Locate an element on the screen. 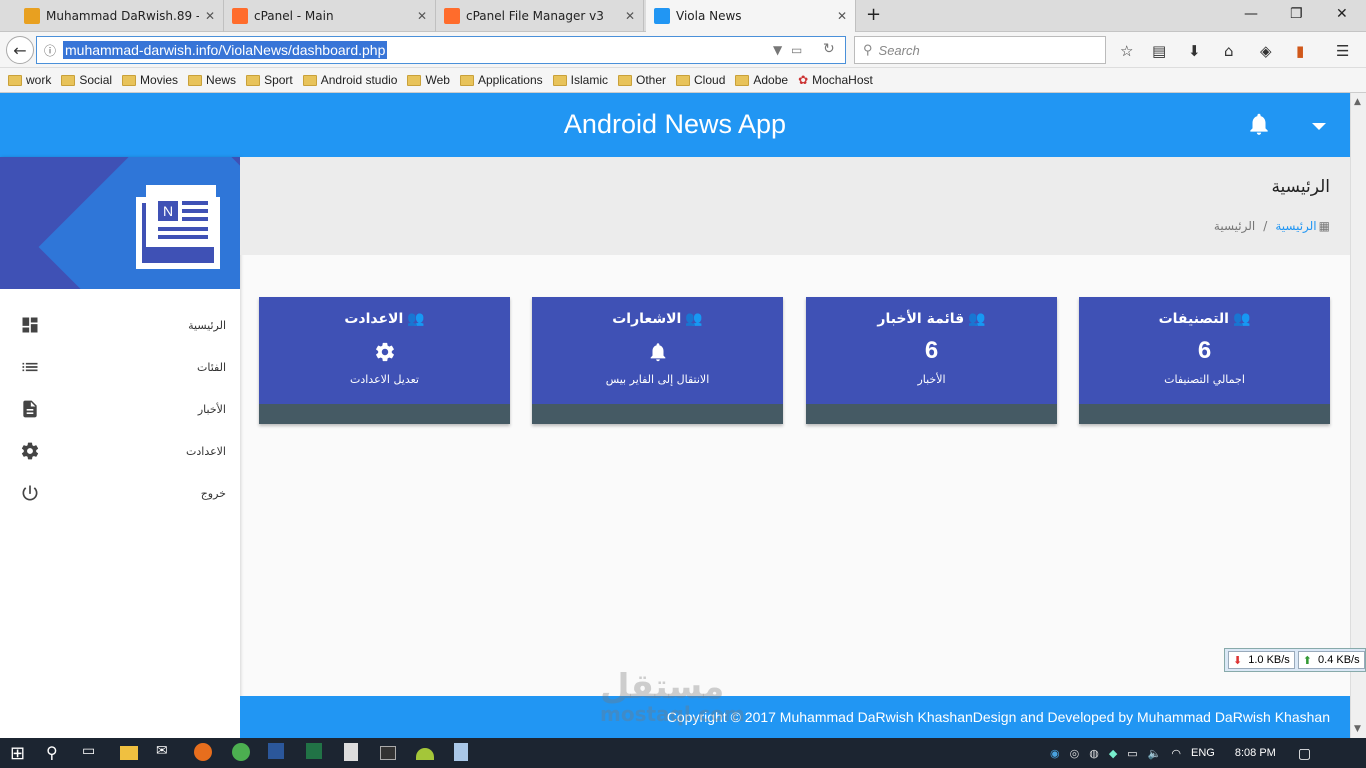 The image size is (1366, 768). tab-favicon-icon is located at coordinates (32, 16).